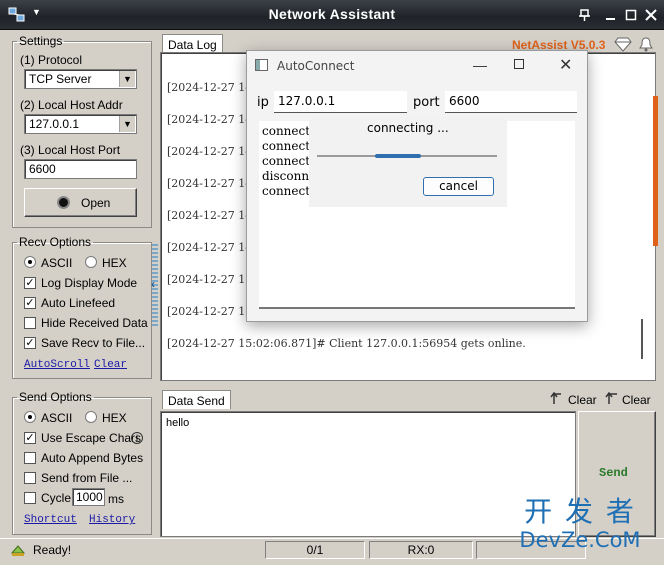 Image resolution: width=664 pixels, height=565 pixels. What do you see at coordinates (30, 283) in the screenshot?
I see `log-display-mode-checkbox: ✓` at bounding box center [30, 283].